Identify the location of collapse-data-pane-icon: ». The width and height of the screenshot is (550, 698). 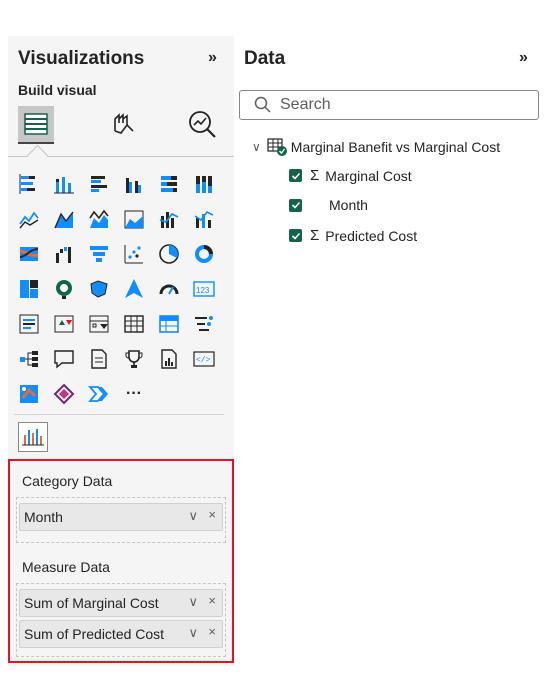
(523, 58).